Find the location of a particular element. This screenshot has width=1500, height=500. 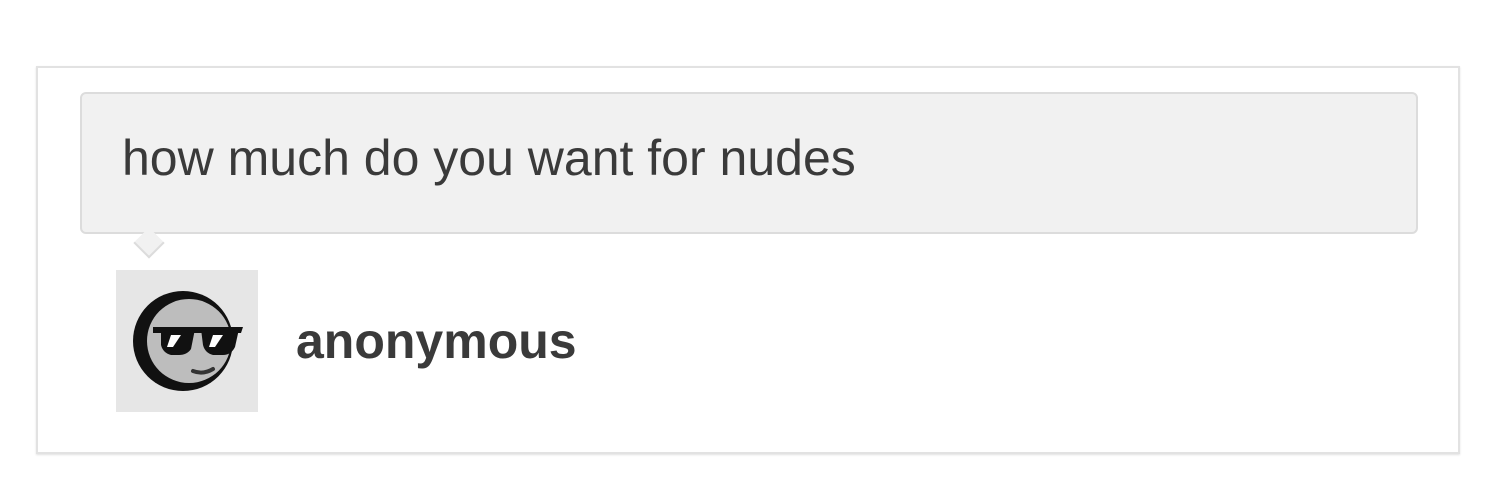

asker-name: anonymous is located at coordinates (436, 341).